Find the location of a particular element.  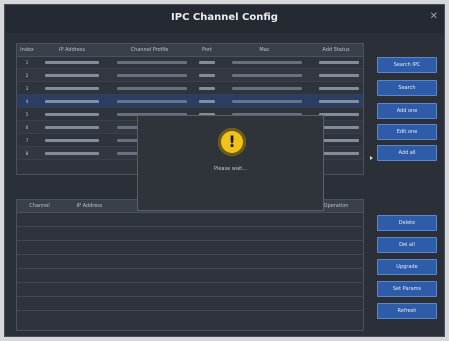

row-index: 6 is located at coordinates (27, 127).